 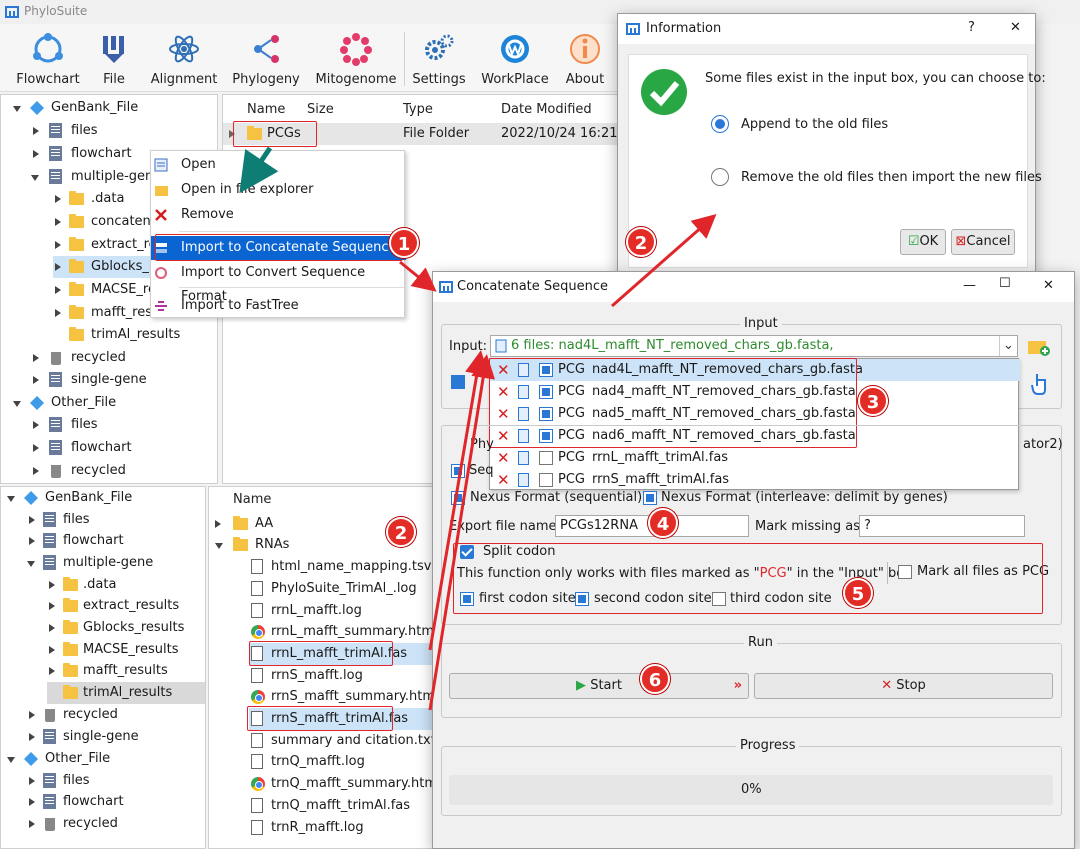 I want to click on seq-option-partial: Seq, so click(x=481, y=470).